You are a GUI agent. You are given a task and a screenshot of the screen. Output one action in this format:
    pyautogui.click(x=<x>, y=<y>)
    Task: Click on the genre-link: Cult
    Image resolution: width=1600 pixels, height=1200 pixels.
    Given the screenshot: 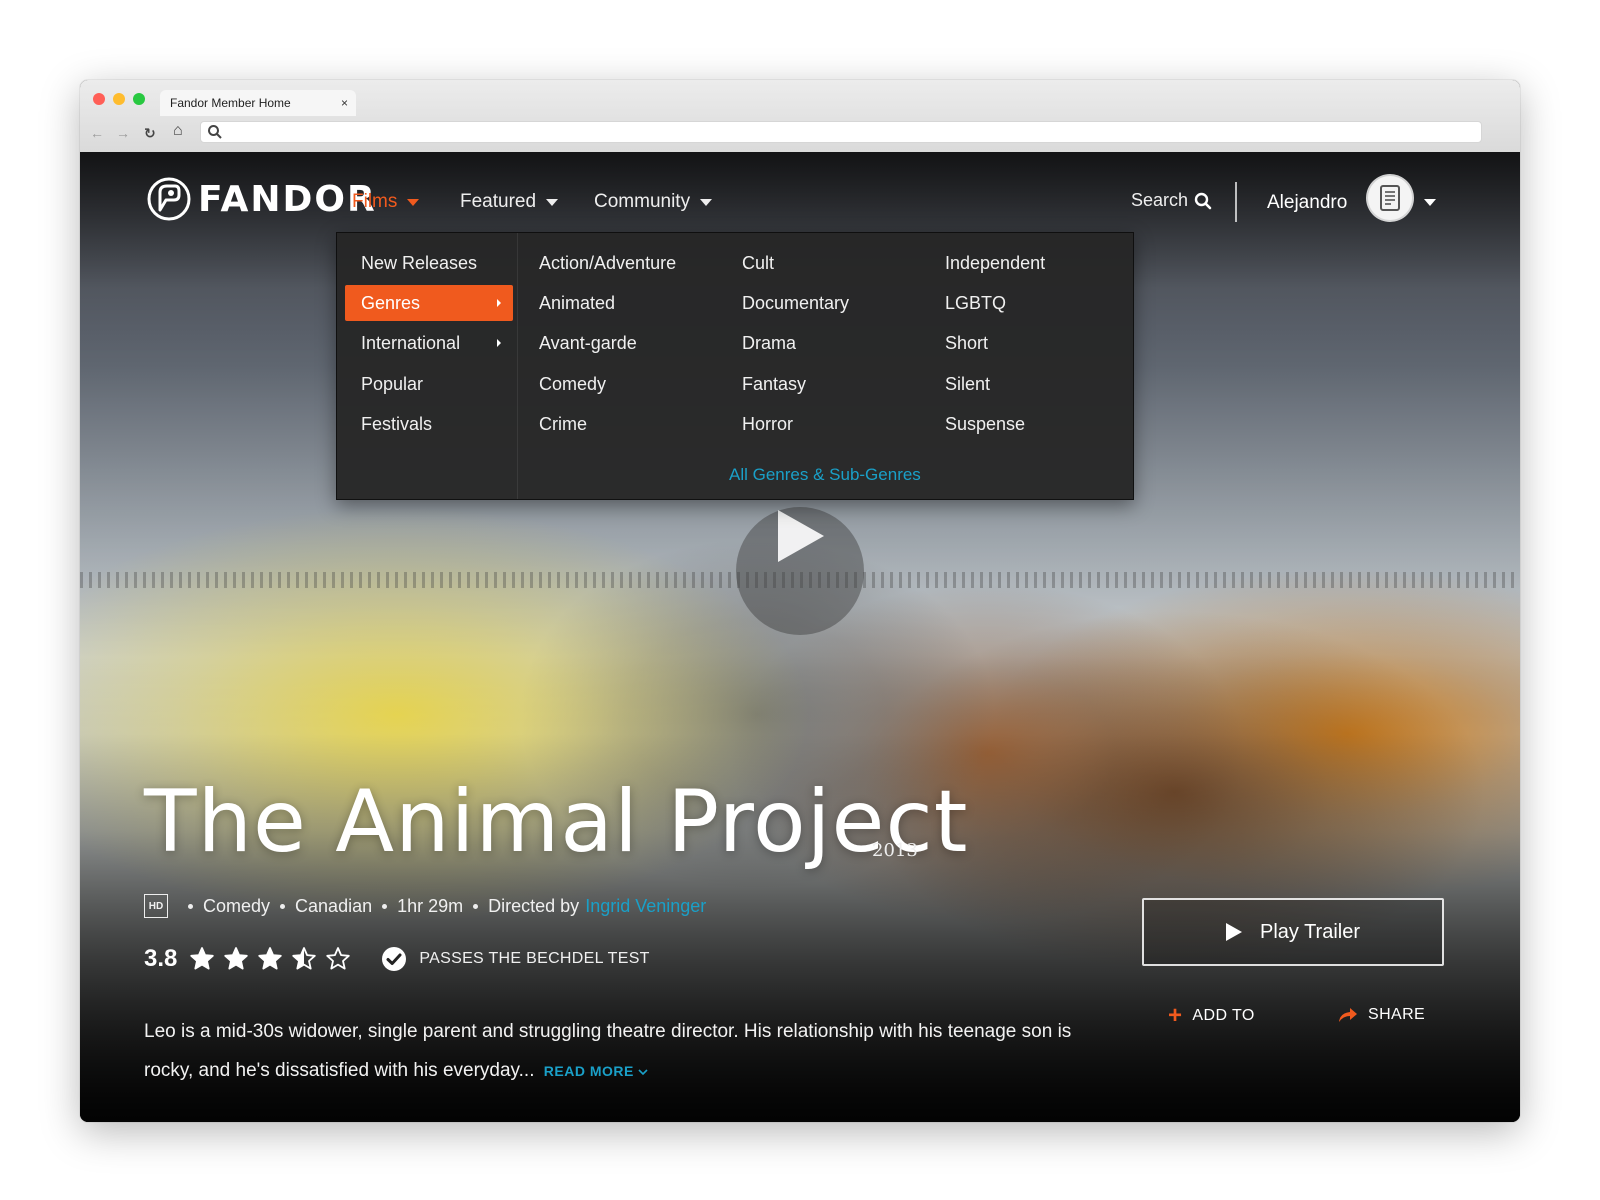 What is the action you would take?
    pyautogui.click(x=758, y=263)
    